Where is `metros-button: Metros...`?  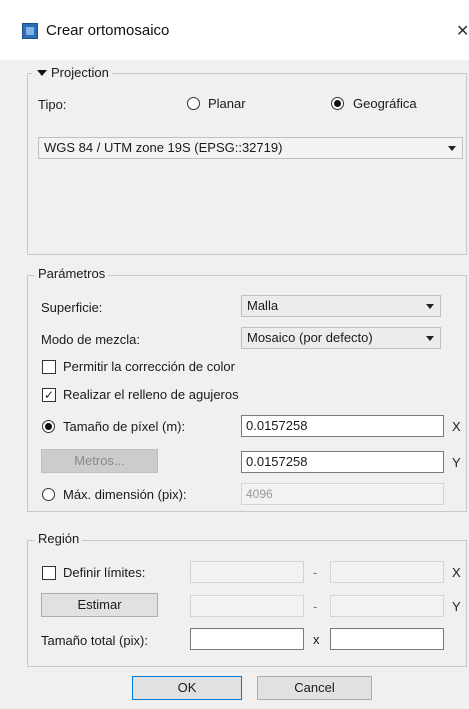
metros-button: Metros... is located at coordinates (99, 461).